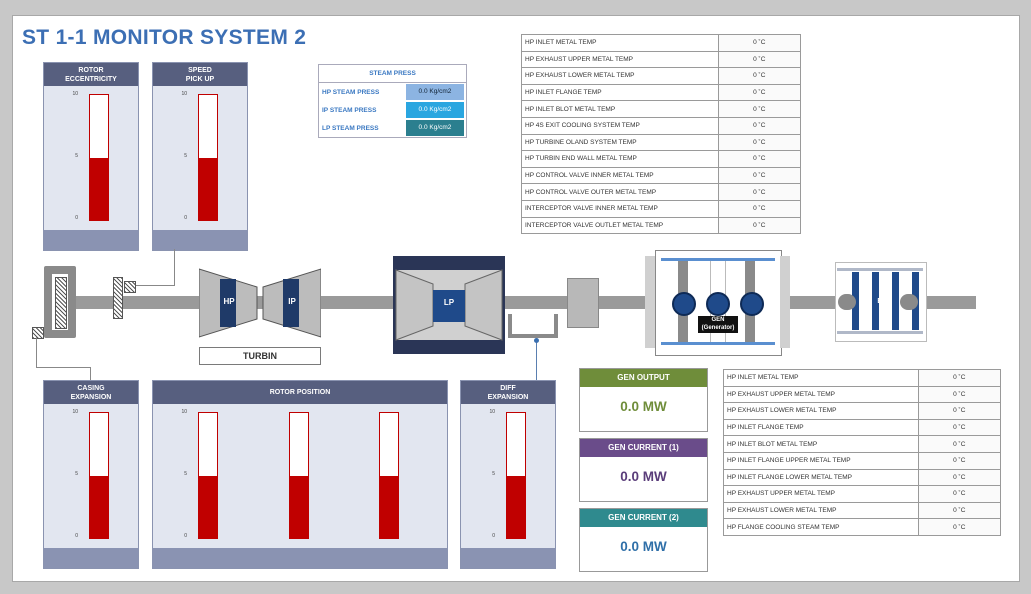 Image resolution: width=1031 pixels, height=594 pixels. Describe the element at coordinates (661, 159) in the screenshot. I see `table-row: HP TURBIN END WALL METAL TEMP 0 ˚C` at that location.